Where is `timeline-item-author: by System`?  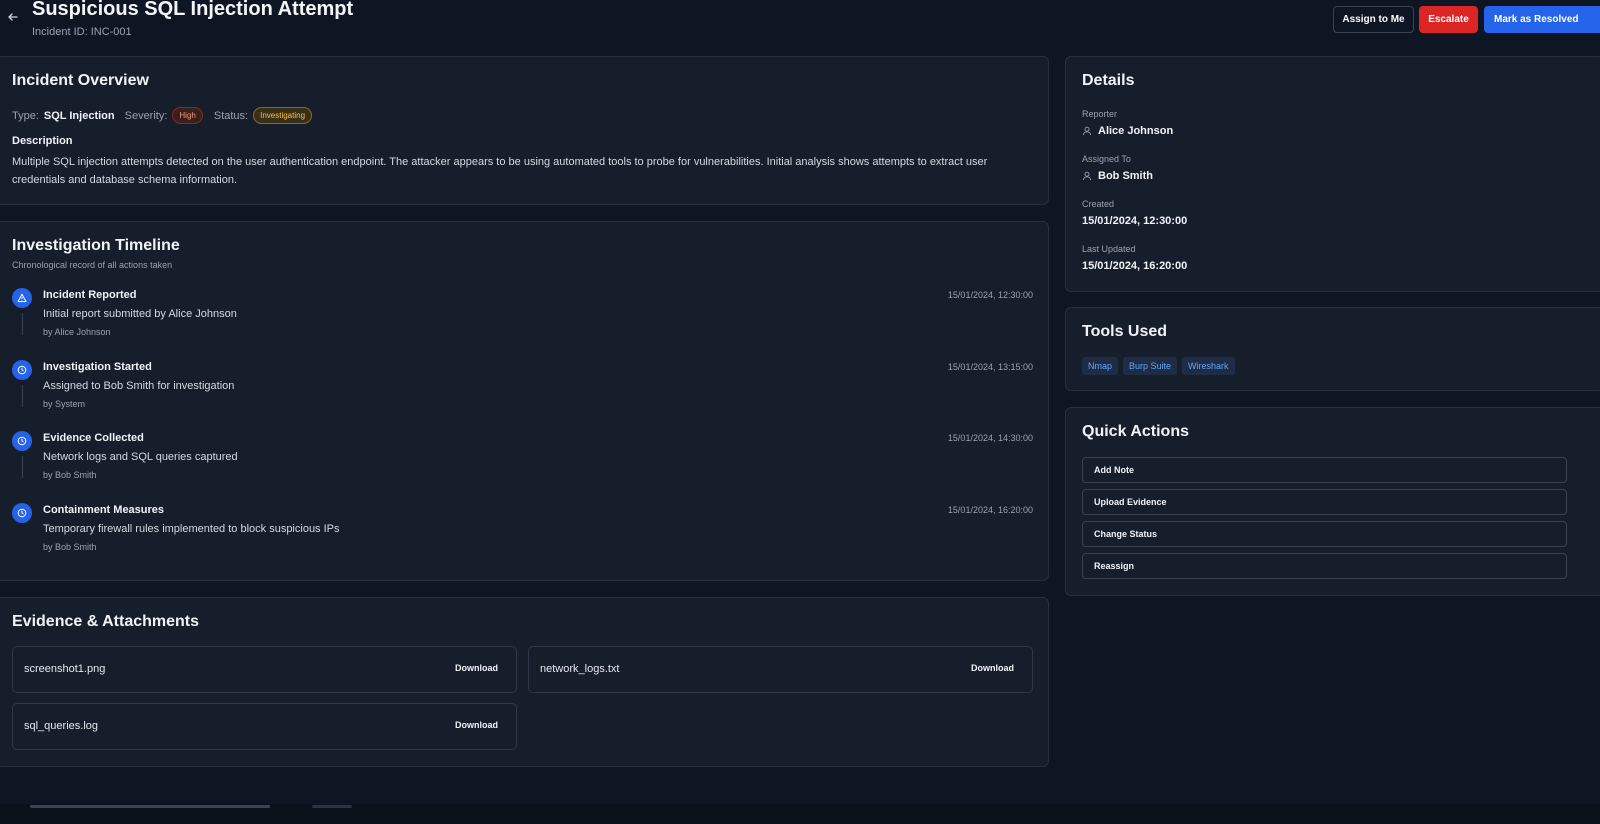 timeline-item-author: by System is located at coordinates (64, 404).